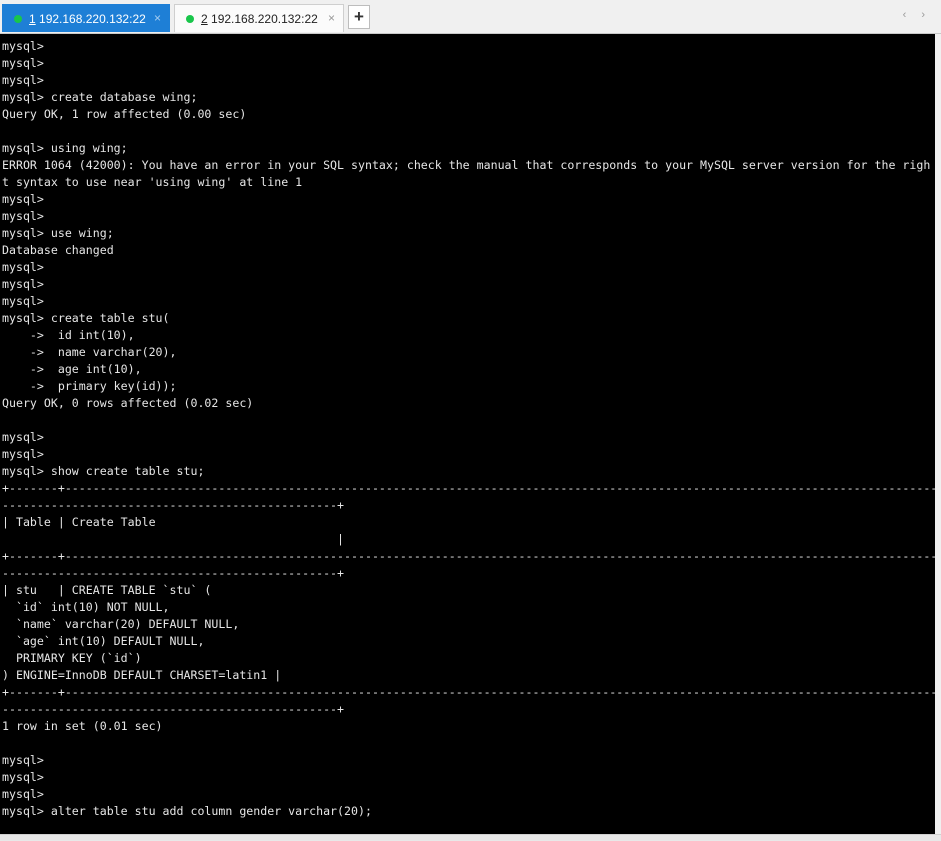 This screenshot has width=941, height=841. What do you see at coordinates (89, 386) in the screenshot?
I see `terminal-line: -> primary key(id));` at bounding box center [89, 386].